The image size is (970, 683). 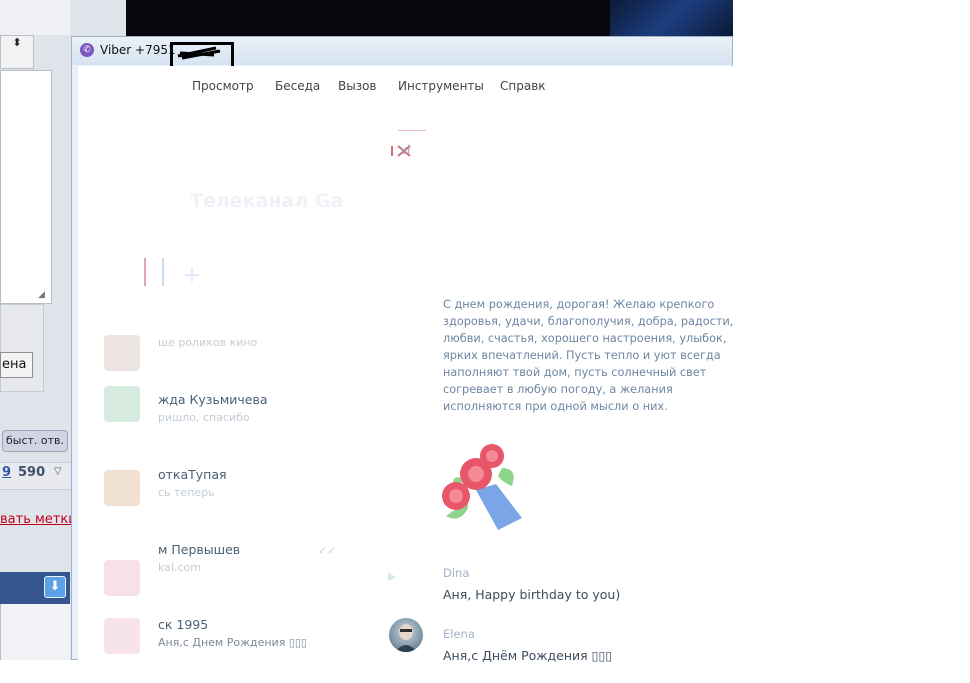 I want to click on menu-call: Вызов, so click(x=357, y=86).